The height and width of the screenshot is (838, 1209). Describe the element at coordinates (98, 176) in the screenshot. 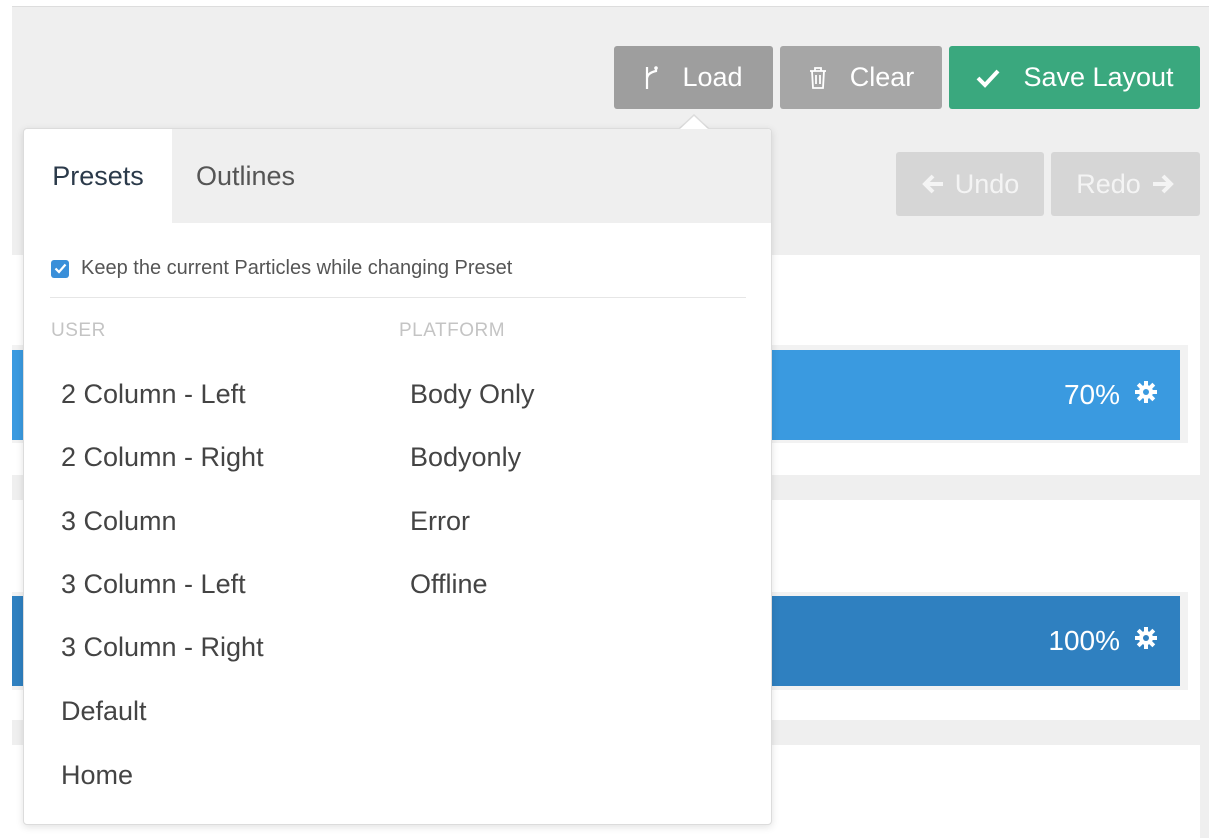

I see `tab-presets: Presets` at that location.